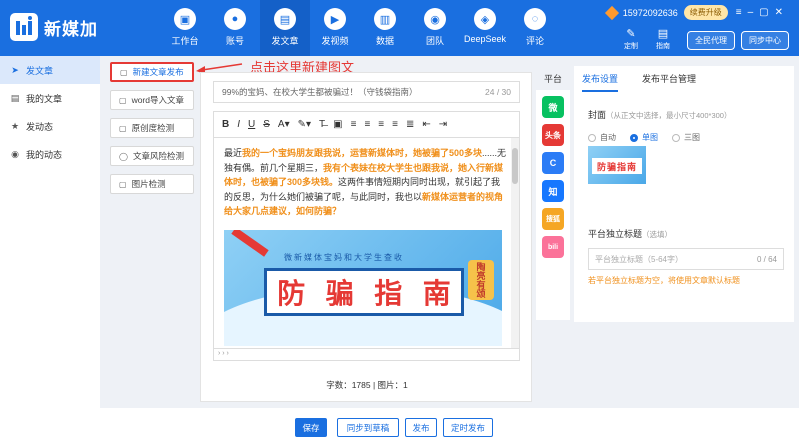 The image size is (799, 443). What do you see at coordinates (705, 12) in the screenshot?
I see `renew-upgrade-button: 续费升级` at bounding box center [705, 12].